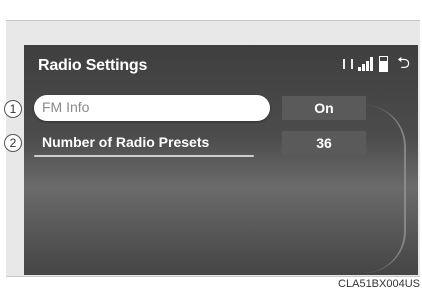 This screenshot has height=291, width=422. I want to click on setting-value-radio-presets: 36, so click(324, 143).